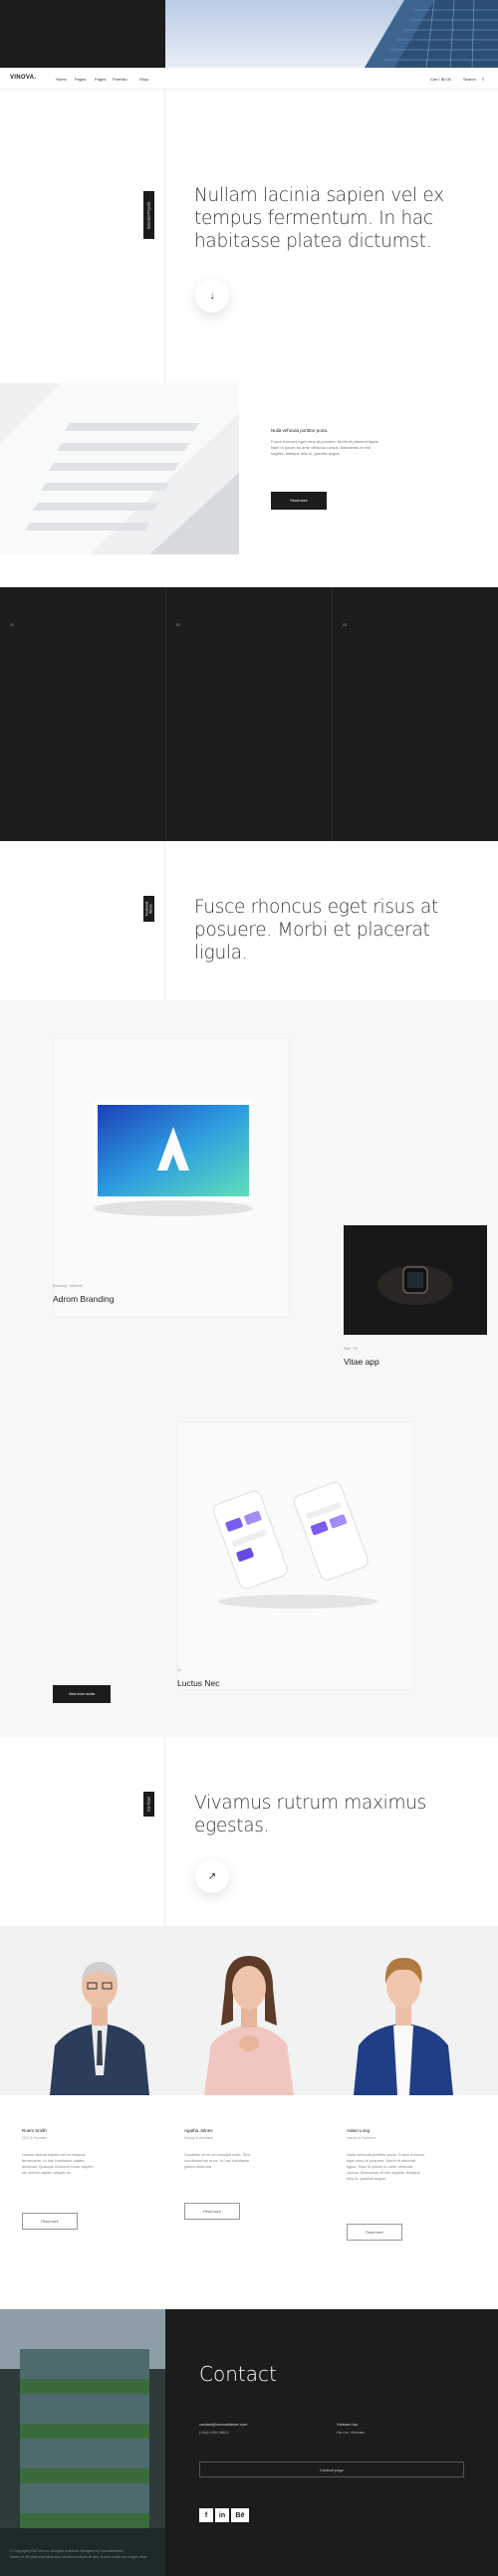 The height and width of the screenshot is (2576, 498). I want to click on portfolio-card-adrom, so click(171, 1177).